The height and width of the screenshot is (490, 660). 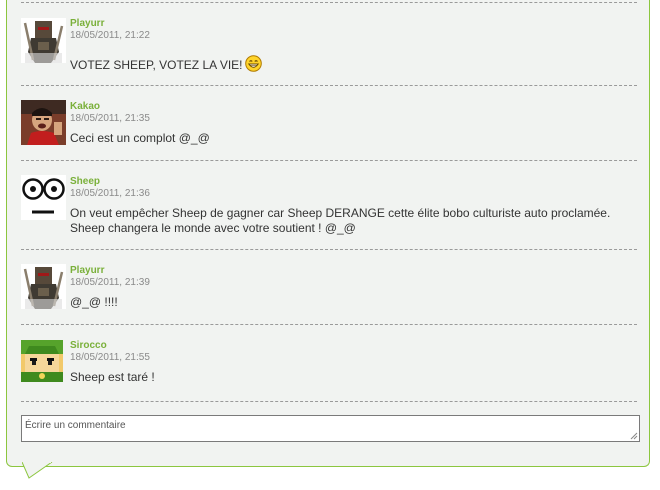 I want to click on comment-item: Playurr 18/05/2011, 21:39 @_@ !!!!, so click(x=329, y=286).